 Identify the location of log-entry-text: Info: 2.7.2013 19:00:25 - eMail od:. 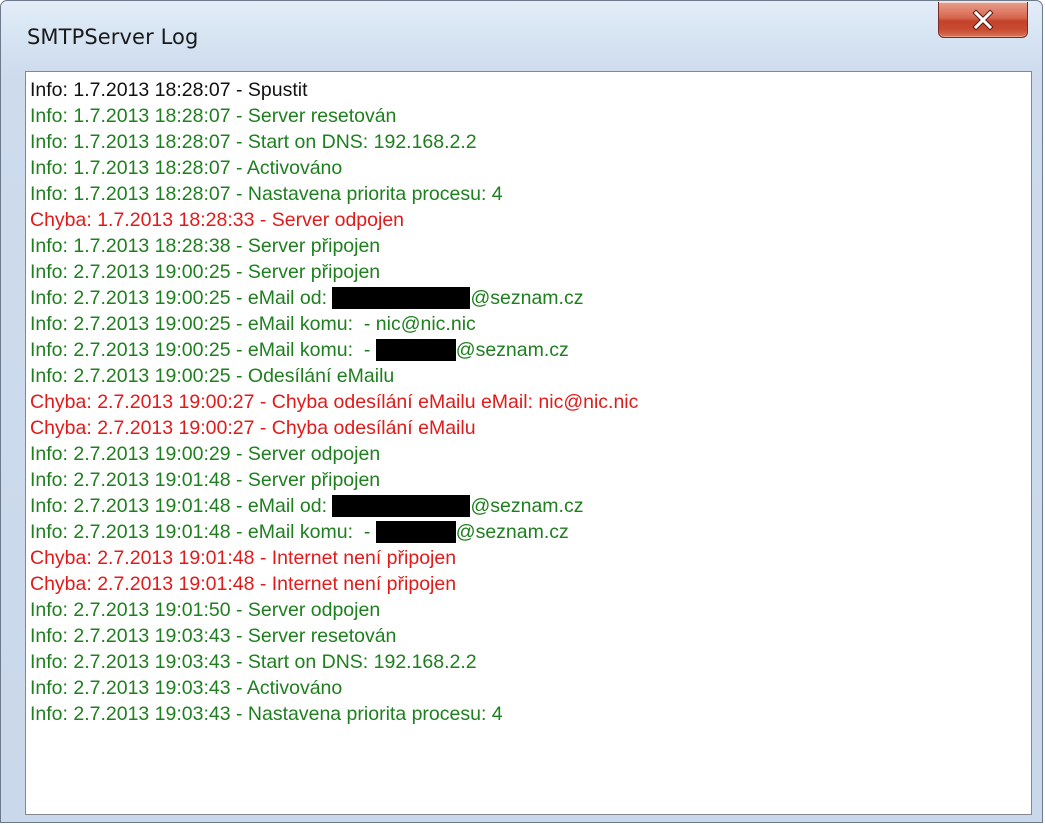
(181, 298).